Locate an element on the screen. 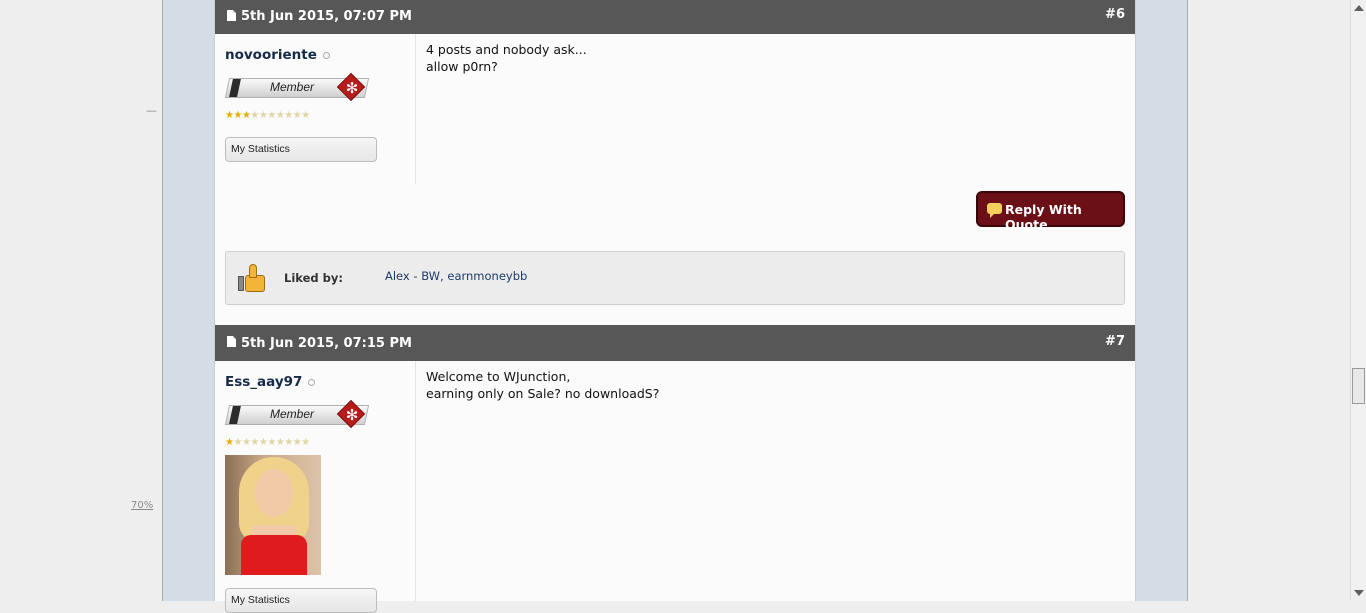  post-number-link: #6 is located at coordinates (1115, 14).